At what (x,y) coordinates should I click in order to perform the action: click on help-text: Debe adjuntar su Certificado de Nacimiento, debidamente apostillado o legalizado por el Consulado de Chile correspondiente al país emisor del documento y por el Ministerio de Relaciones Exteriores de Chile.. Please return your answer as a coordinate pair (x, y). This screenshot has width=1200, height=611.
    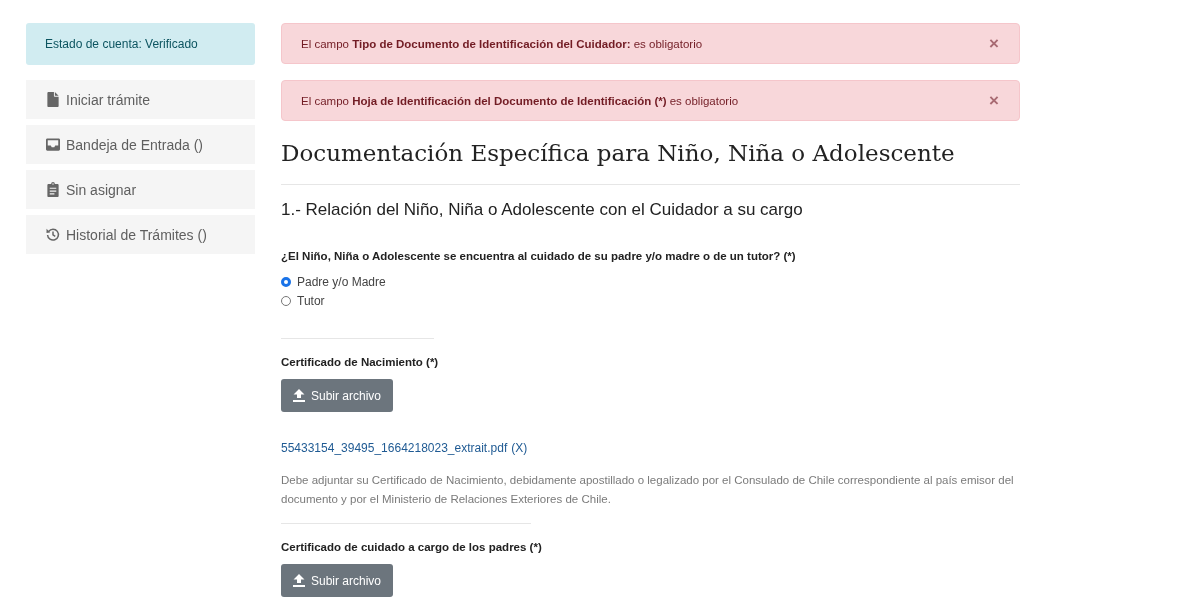
    Looking at the image, I should click on (648, 490).